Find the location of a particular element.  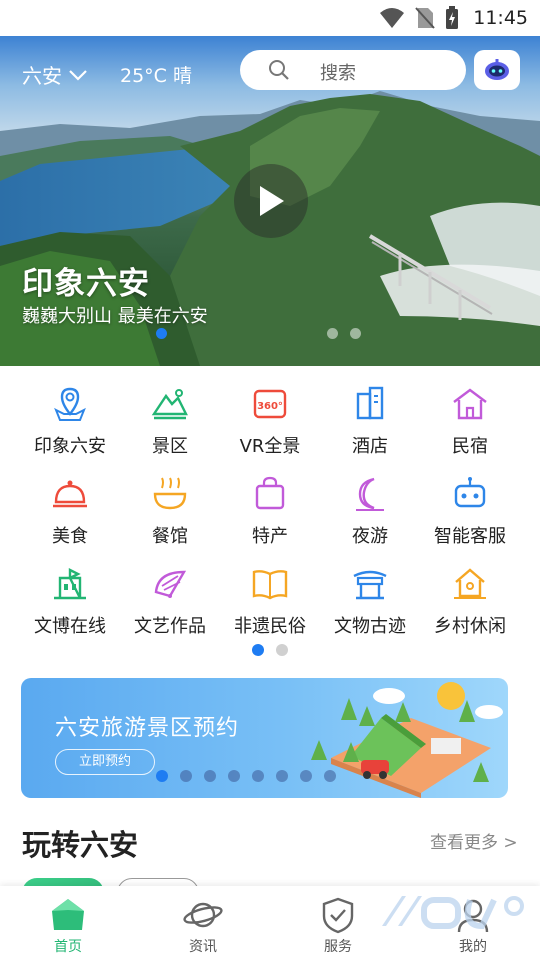

city-label: 六安 is located at coordinates (42, 76).